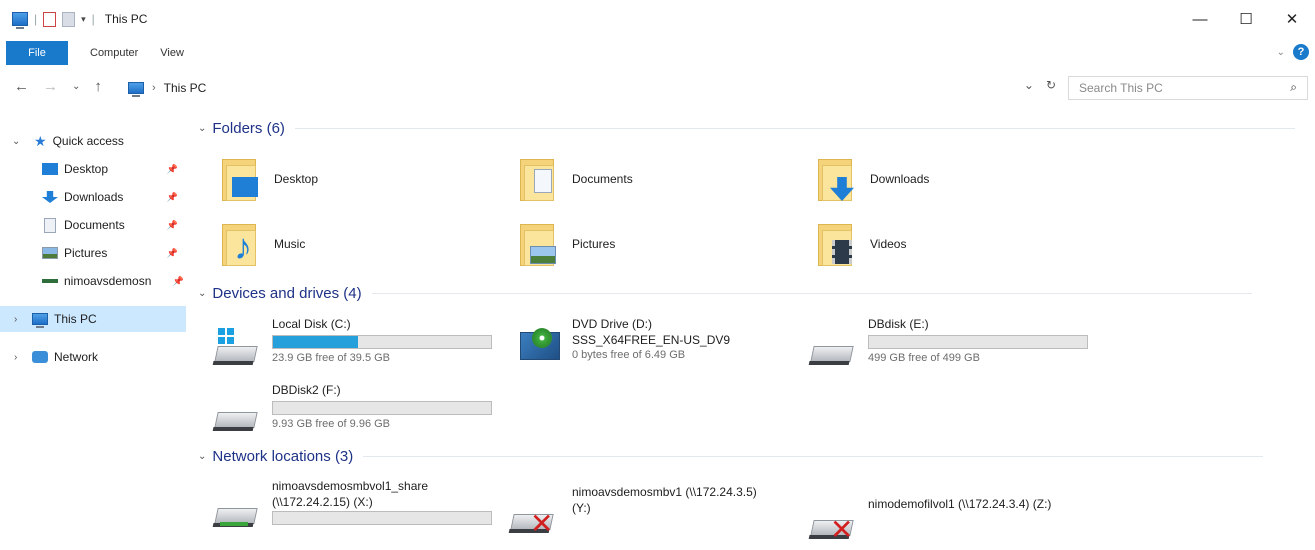 Image resolution: width=1315 pixels, height=550 pixels. Describe the element at coordinates (93, 169) in the screenshot. I see `nav-item-desktop: Desktop 📌` at that location.